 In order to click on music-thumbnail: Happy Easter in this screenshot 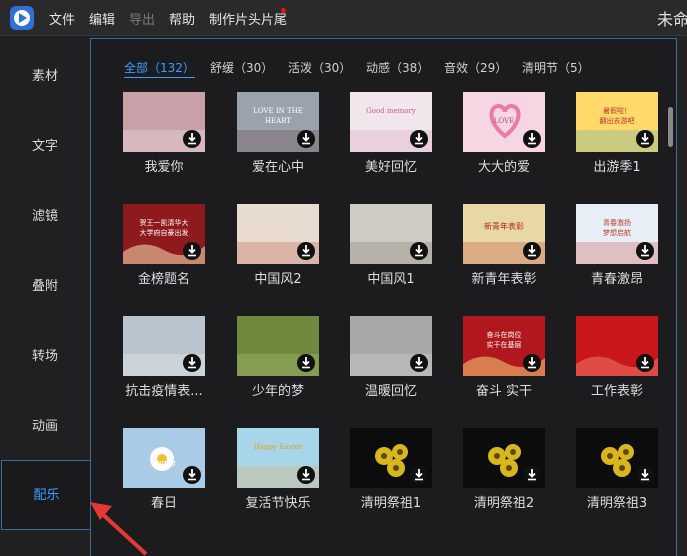, I will do `click(278, 458)`.